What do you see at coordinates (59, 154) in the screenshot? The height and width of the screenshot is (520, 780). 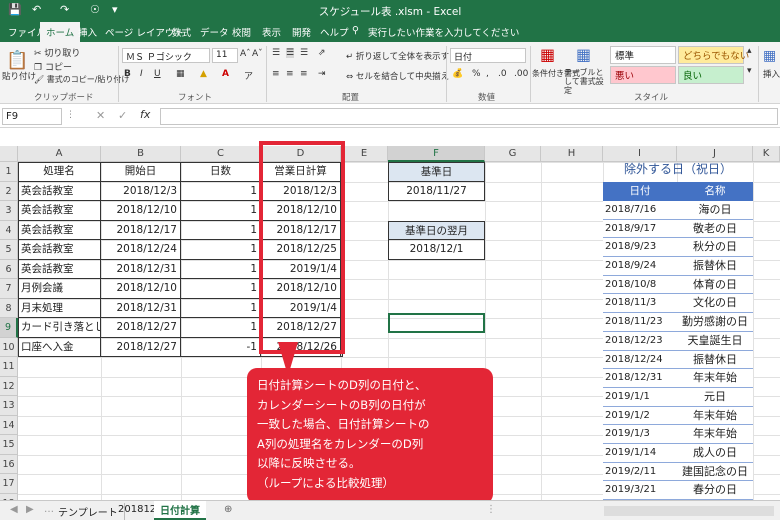 I see `column-header-a: A` at bounding box center [59, 154].